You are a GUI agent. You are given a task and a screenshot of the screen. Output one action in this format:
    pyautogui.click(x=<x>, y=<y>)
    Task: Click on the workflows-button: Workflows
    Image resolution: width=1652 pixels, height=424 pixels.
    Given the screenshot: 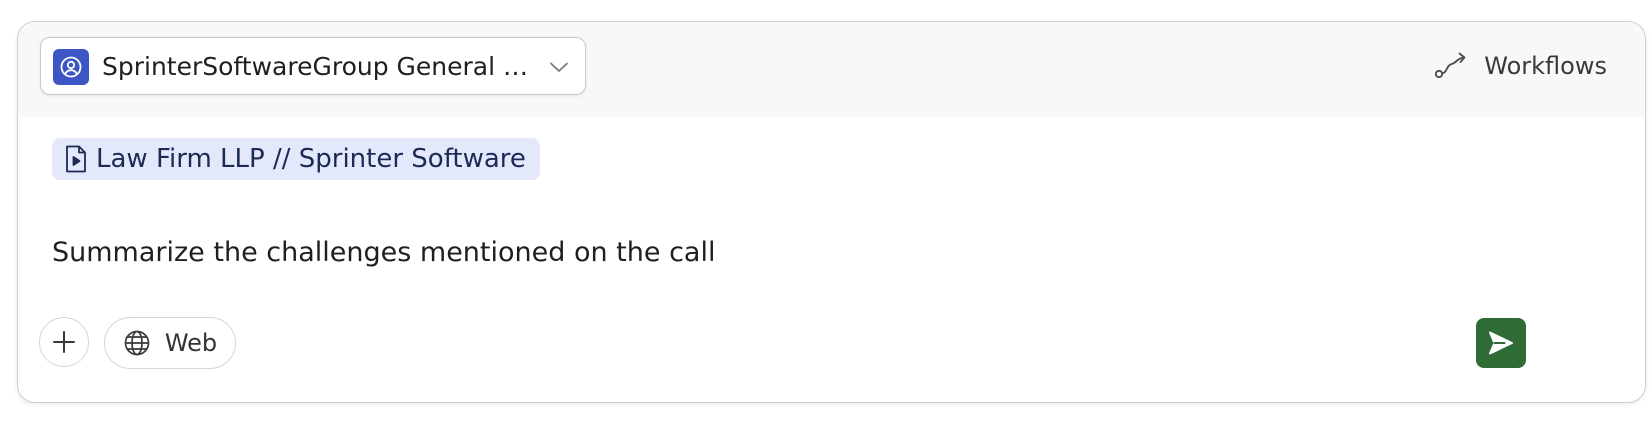 What is the action you would take?
    pyautogui.click(x=1520, y=66)
    